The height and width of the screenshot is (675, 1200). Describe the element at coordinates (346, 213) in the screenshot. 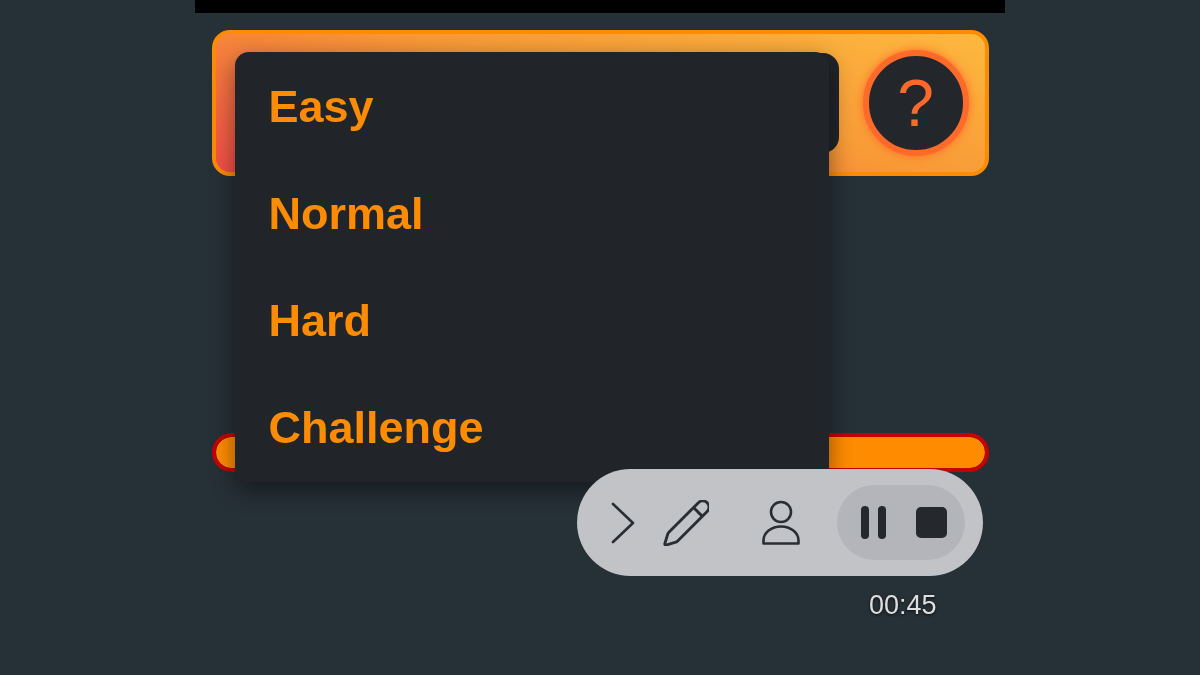

I see `menu-item: Normal` at that location.